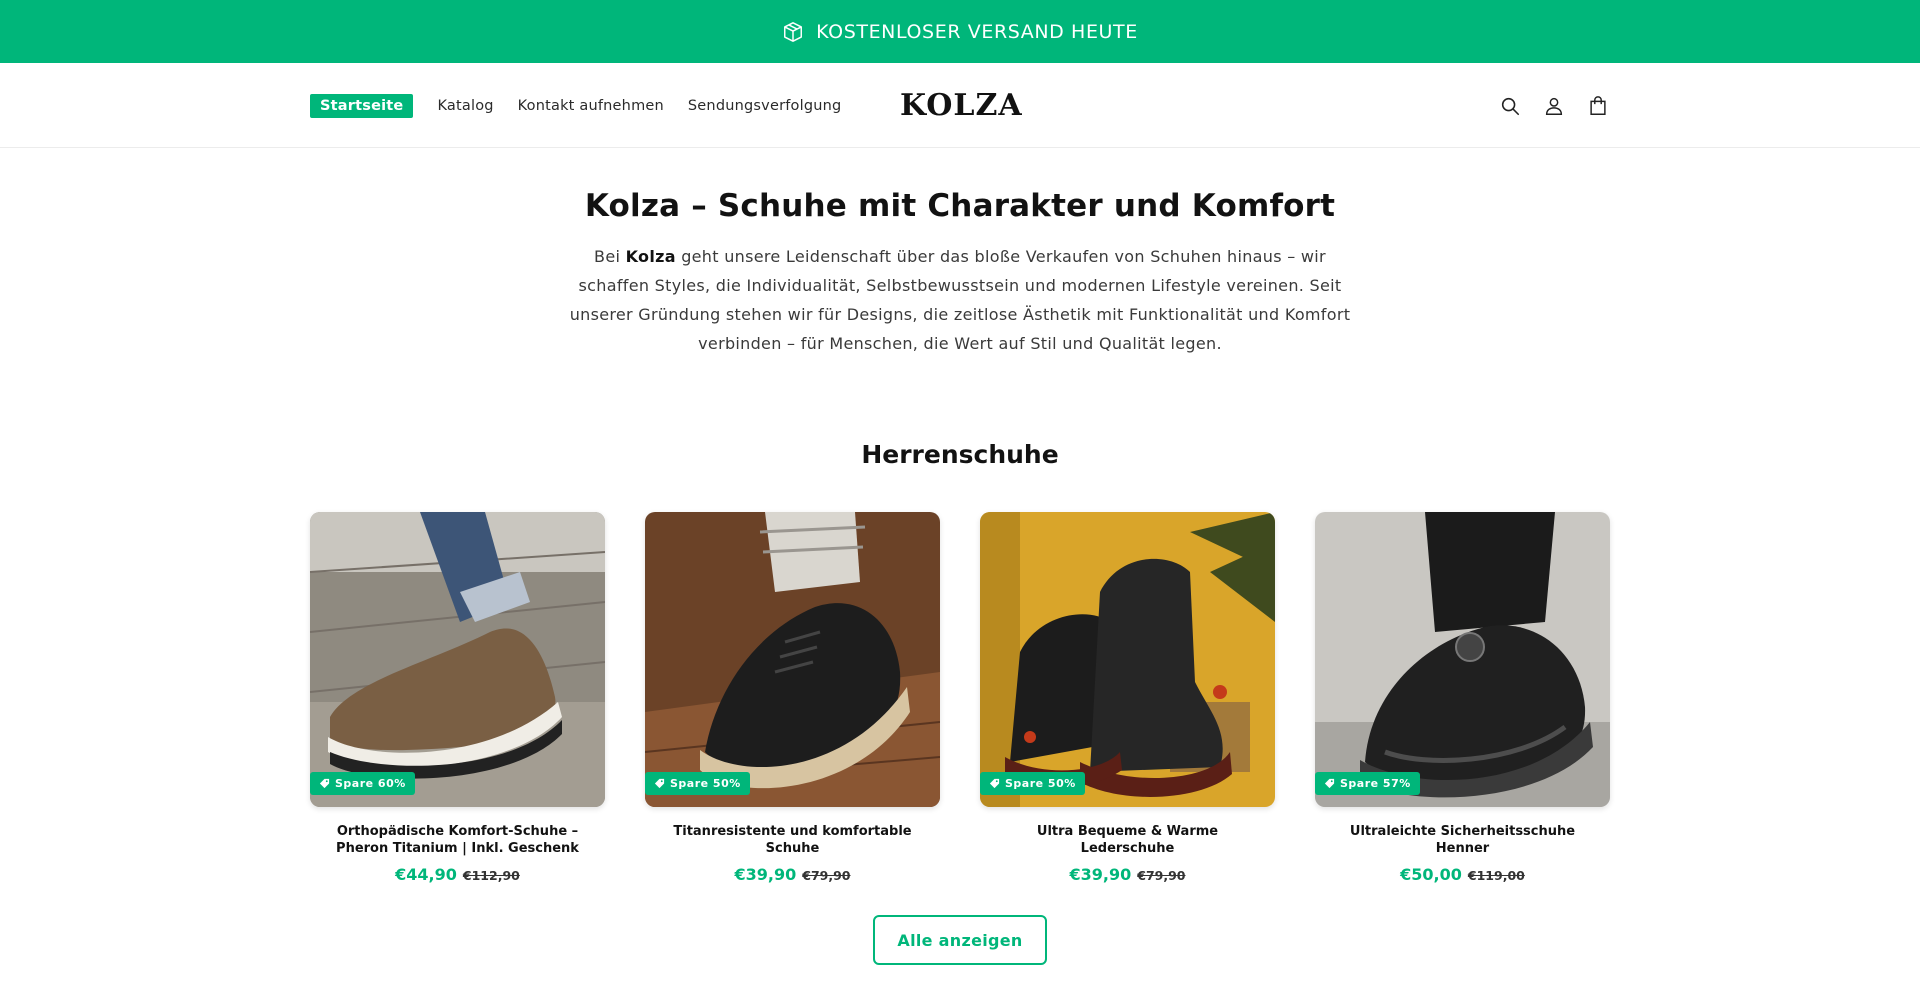  What do you see at coordinates (370, 783) in the screenshot?
I see `discount-badge-label: Spare 60%` at bounding box center [370, 783].